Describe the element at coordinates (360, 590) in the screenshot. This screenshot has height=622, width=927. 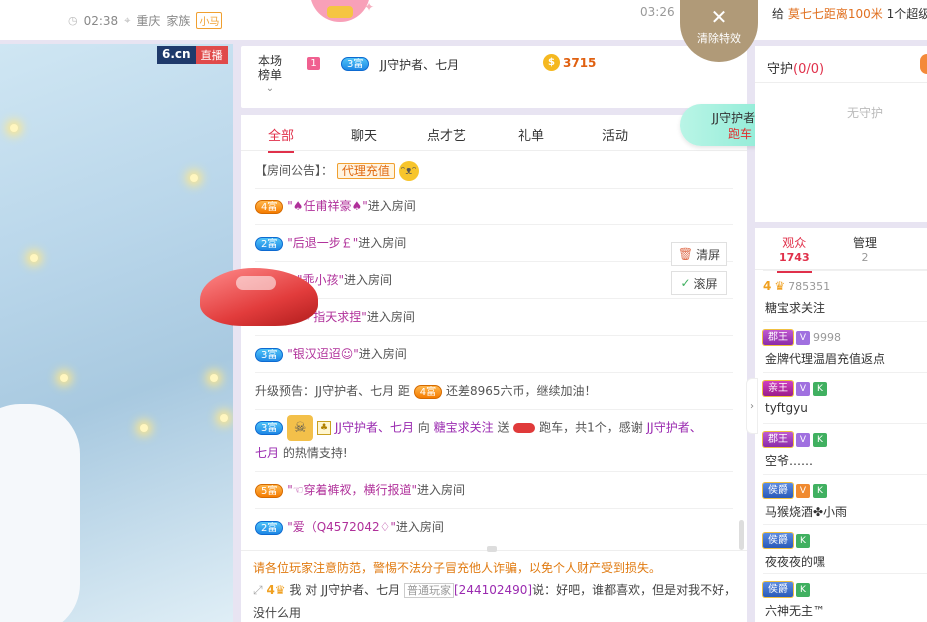
I see `message-target: JJ守护者、七月` at that location.